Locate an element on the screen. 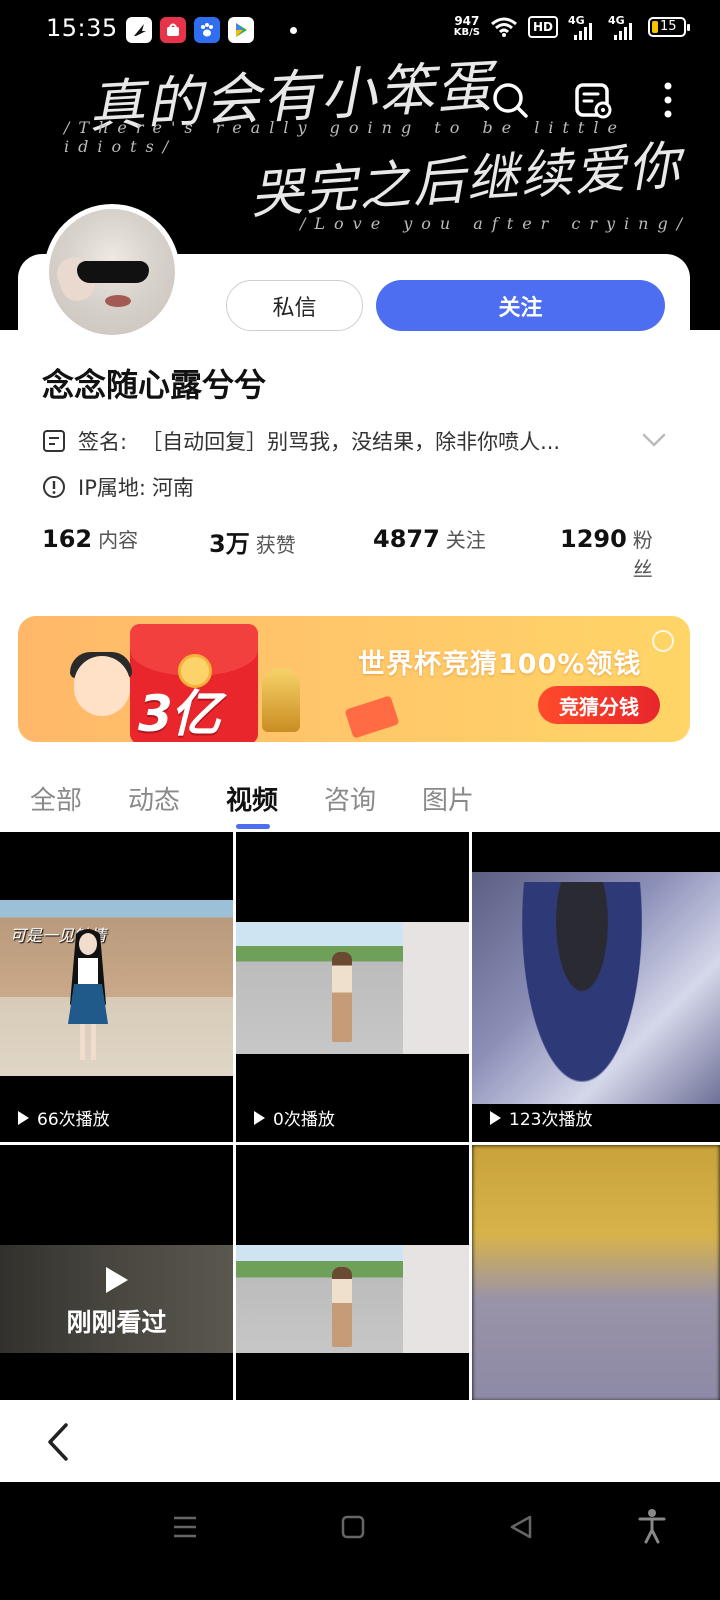  feather-app-icon is located at coordinates (139, 30).